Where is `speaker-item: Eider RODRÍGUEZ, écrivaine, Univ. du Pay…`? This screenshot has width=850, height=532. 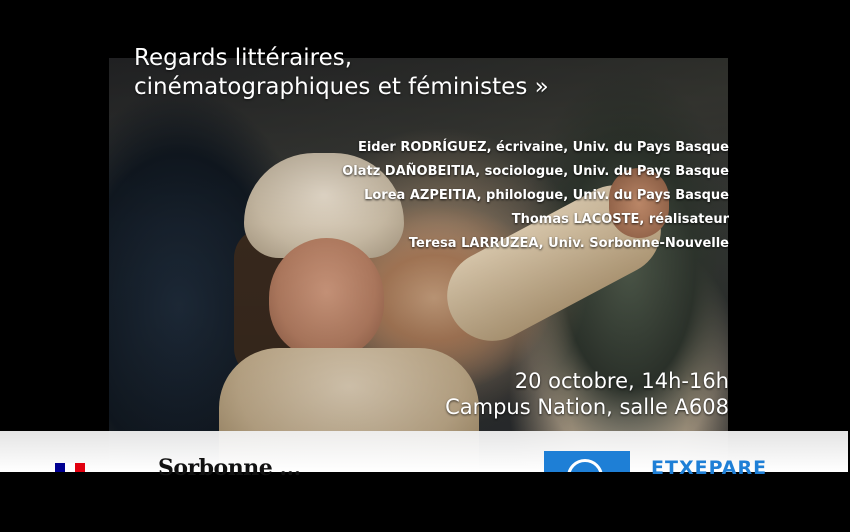
speaker-item: Eider RODRÍGUEZ, écrivaine, Univ. du Pay… is located at coordinates (543, 147).